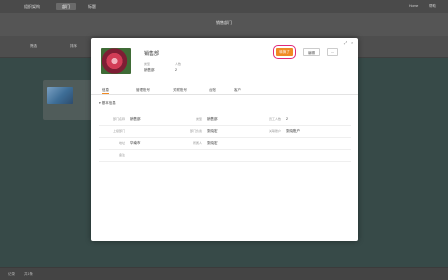 The height and width of the screenshot is (280, 448). Describe the element at coordinates (105, 90) in the screenshot. I see `tab-info: 信息` at that location.